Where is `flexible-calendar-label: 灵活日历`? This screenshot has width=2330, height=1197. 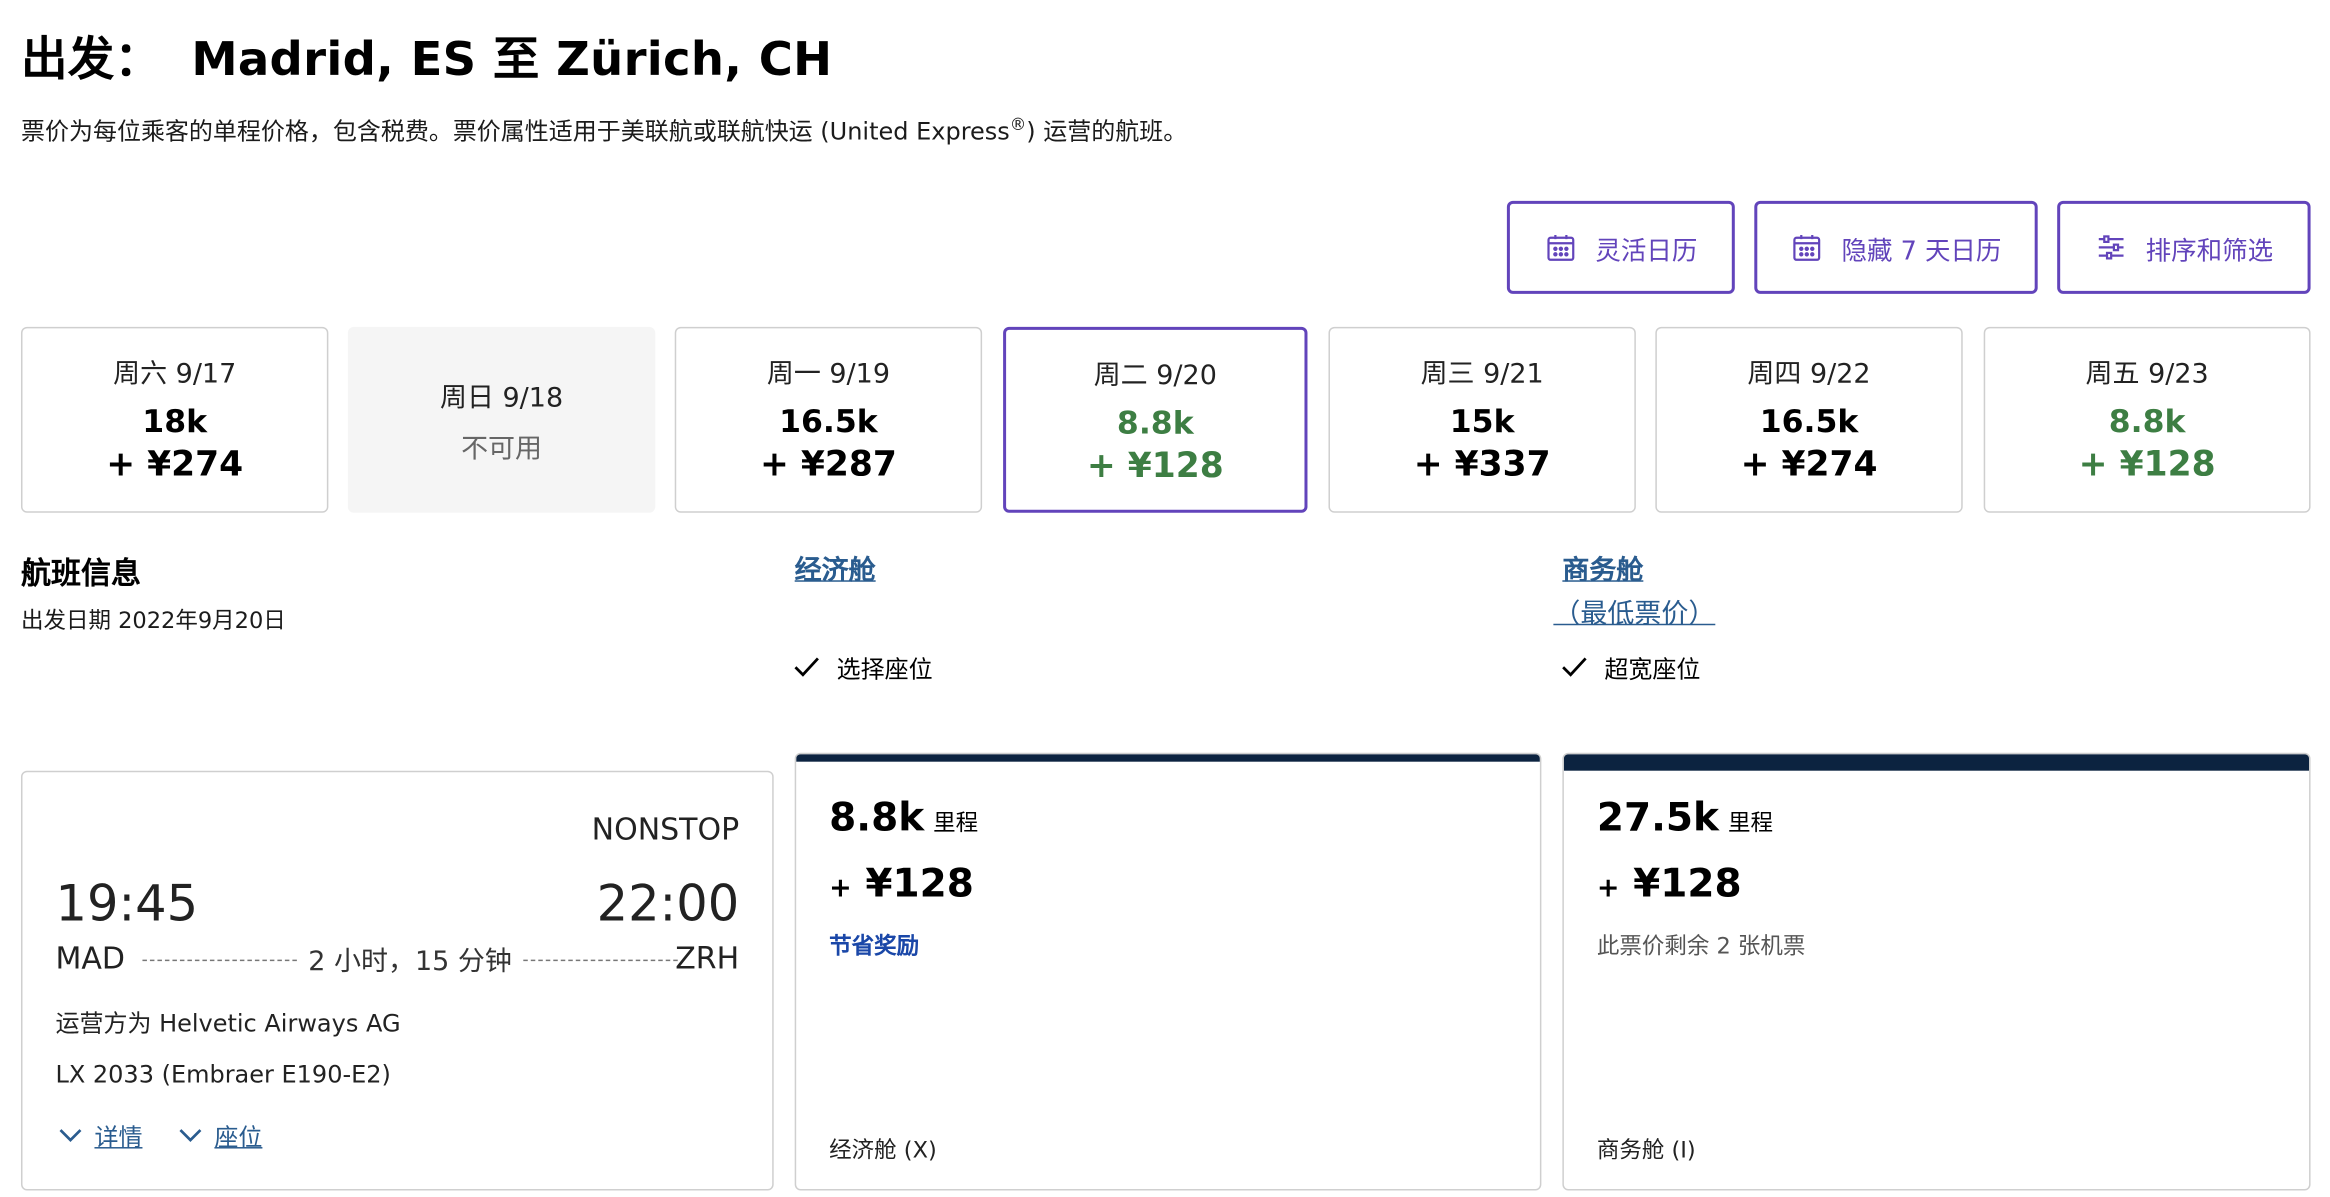
flexible-calendar-label: 灵活日历 is located at coordinates (1646, 251).